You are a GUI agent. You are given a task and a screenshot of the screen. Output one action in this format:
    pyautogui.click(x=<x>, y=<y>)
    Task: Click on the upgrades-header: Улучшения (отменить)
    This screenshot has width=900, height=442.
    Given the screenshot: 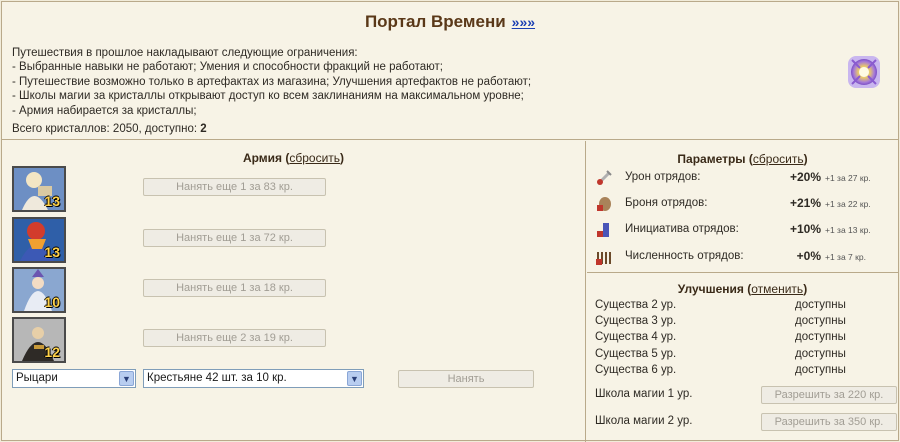 What is the action you would take?
    pyautogui.click(x=742, y=289)
    